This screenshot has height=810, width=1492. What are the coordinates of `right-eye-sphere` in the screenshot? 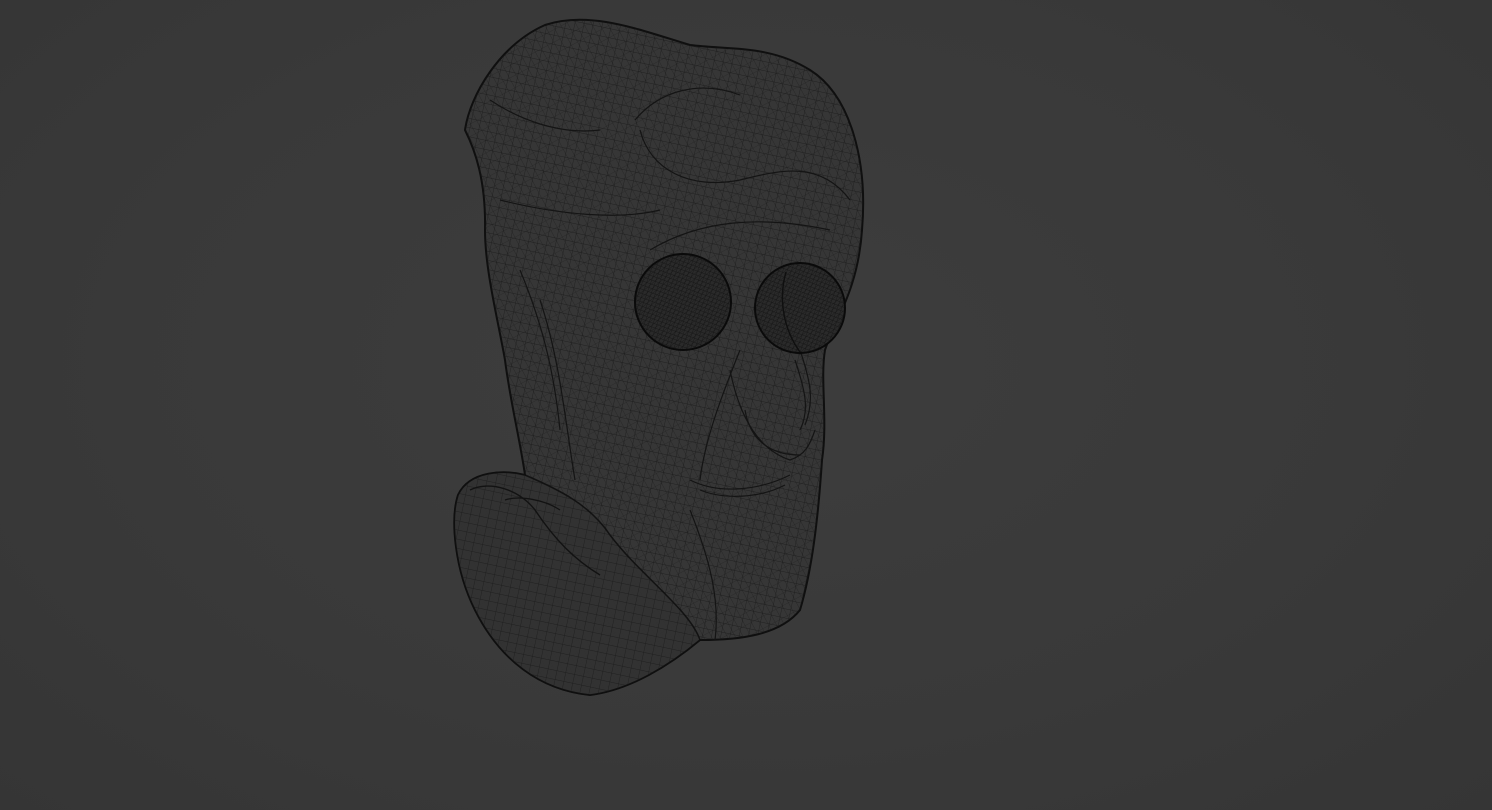 It's located at (800, 308).